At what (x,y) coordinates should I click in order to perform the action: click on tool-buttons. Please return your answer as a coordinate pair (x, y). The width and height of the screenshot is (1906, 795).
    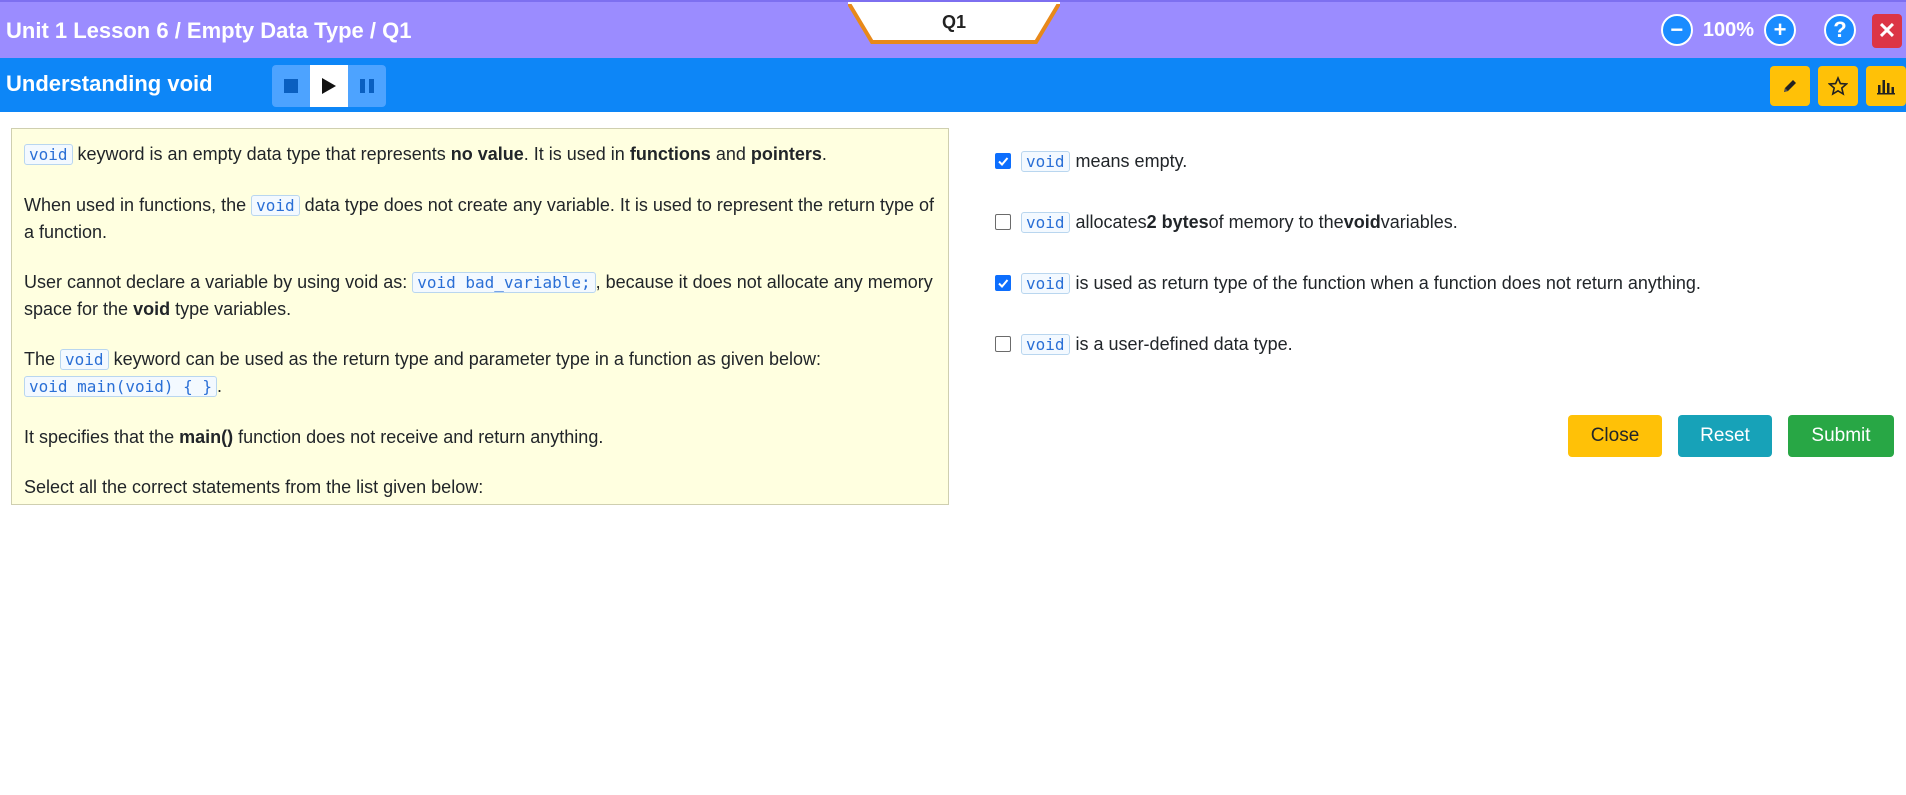
    Looking at the image, I should click on (1838, 86).